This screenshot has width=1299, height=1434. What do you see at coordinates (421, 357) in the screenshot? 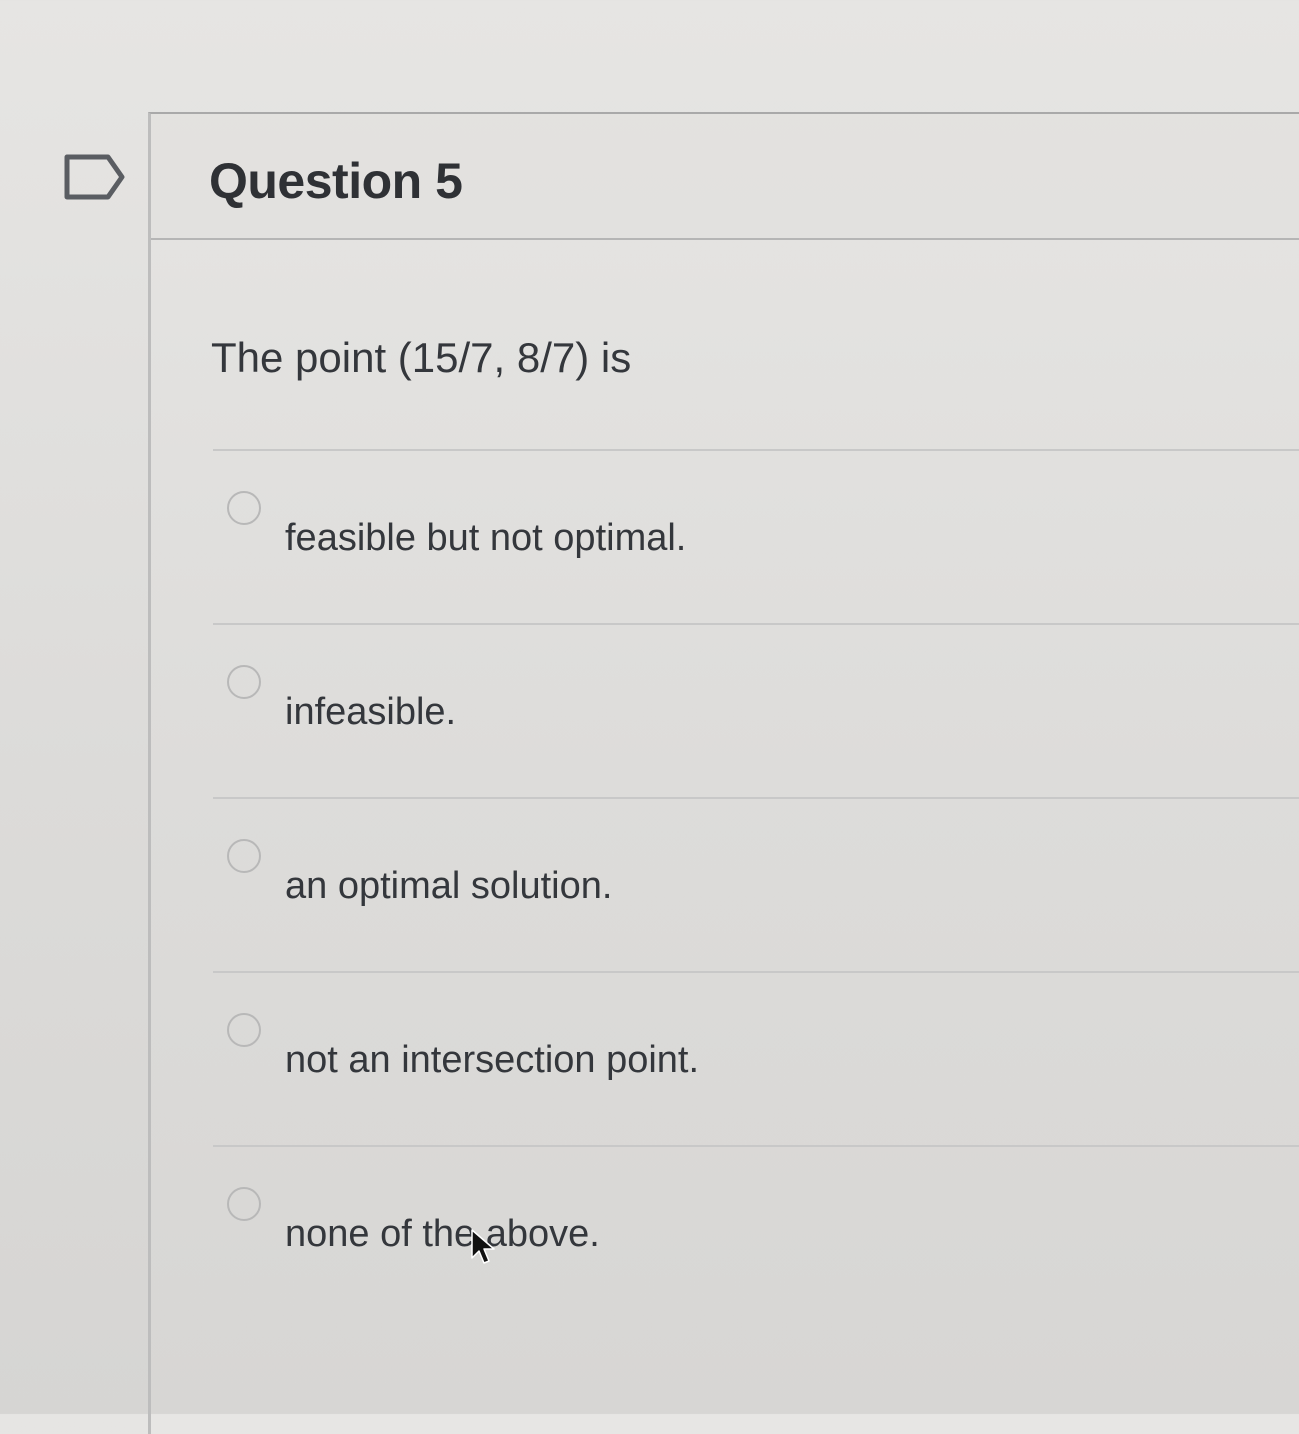
I see `question-text: The point (15/7, 8/7) is` at bounding box center [421, 357].